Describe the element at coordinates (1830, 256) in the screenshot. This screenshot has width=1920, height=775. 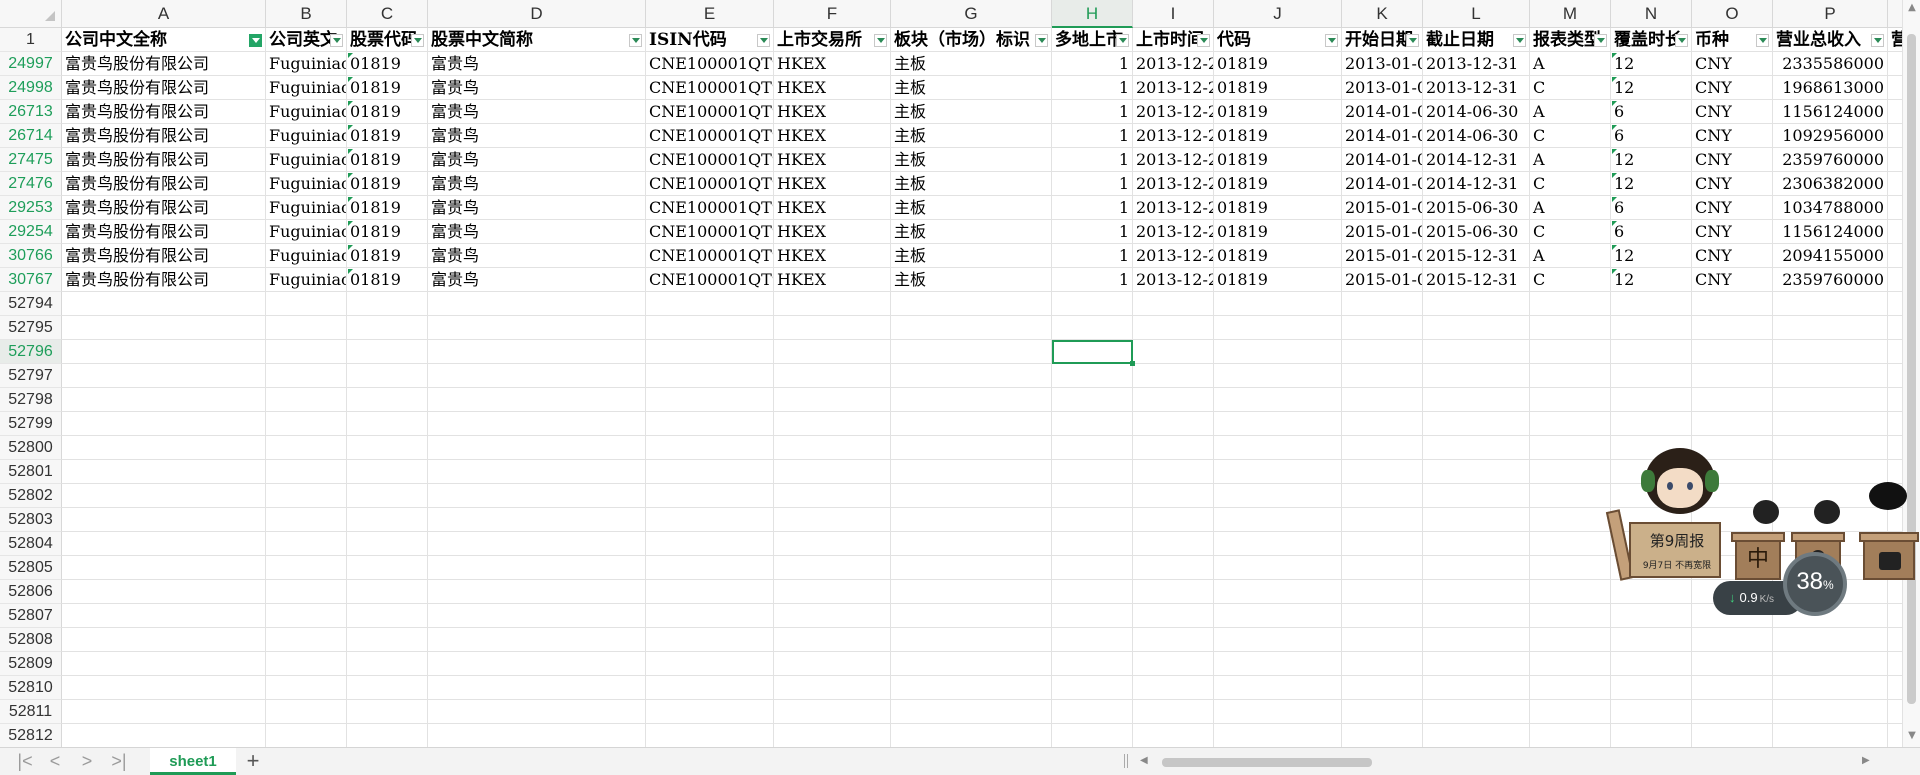
I see `data-cell: 2094155000` at that location.